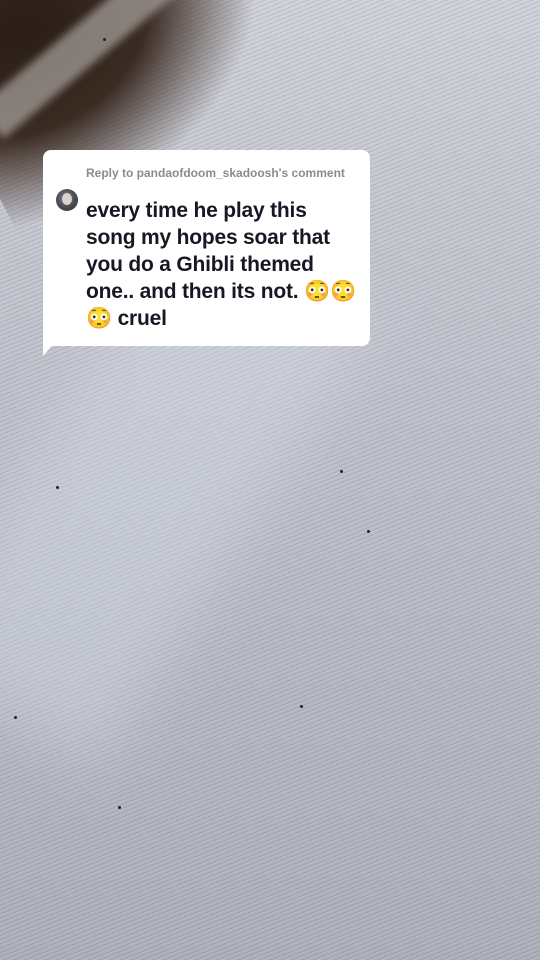 The width and height of the screenshot is (540, 960). Describe the element at coordinates (215, 173) in the screenshot. I see `reply-to-label: Reply to pandaofdoom_skadoosh's comment` at that location.